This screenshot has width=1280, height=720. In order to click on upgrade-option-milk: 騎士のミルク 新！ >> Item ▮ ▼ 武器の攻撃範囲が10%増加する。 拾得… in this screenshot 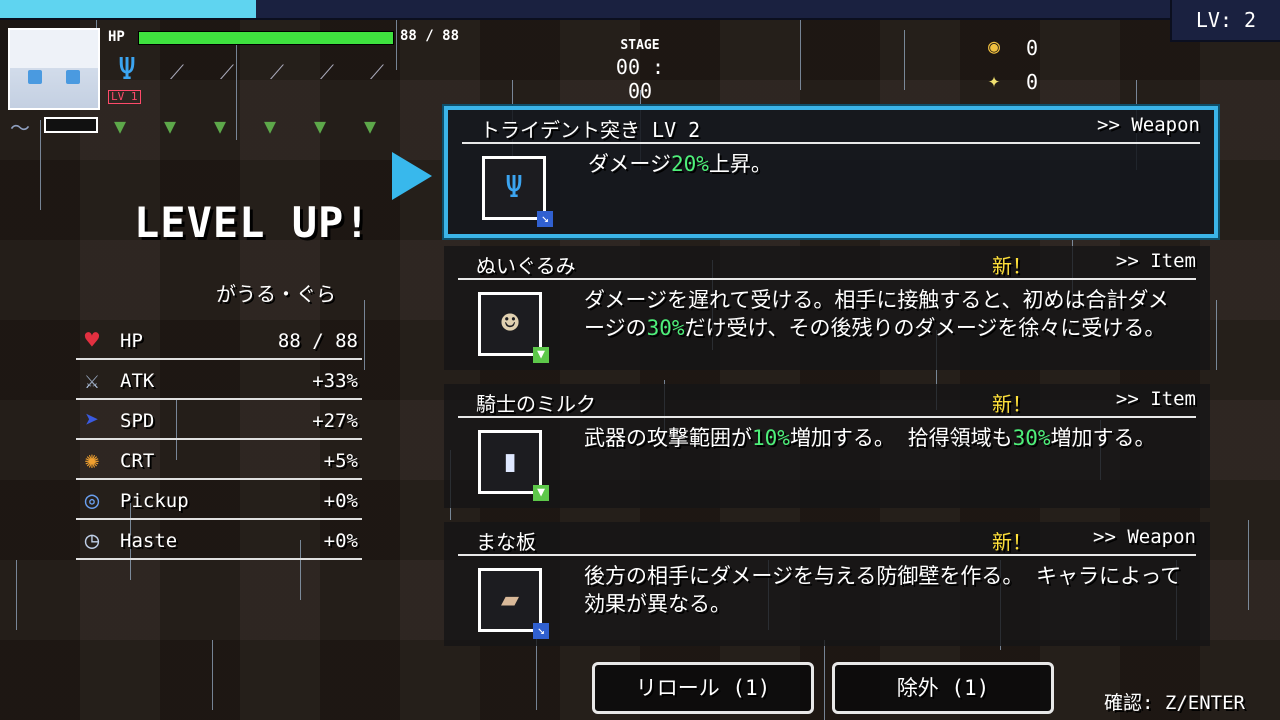, I will do `click(827, 446)`.